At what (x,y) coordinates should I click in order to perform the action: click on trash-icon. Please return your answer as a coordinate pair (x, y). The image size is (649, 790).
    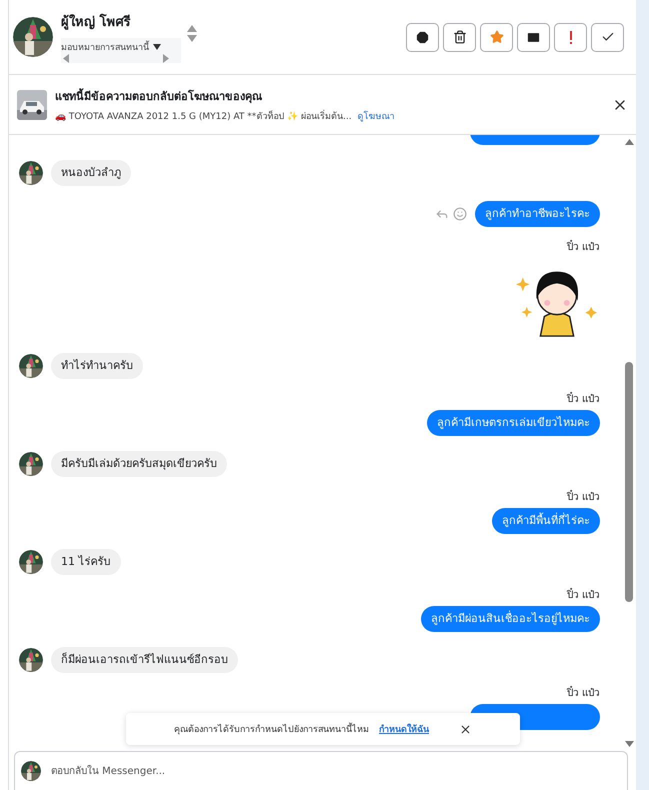
    Looking at the image, I should click on (459, 37).